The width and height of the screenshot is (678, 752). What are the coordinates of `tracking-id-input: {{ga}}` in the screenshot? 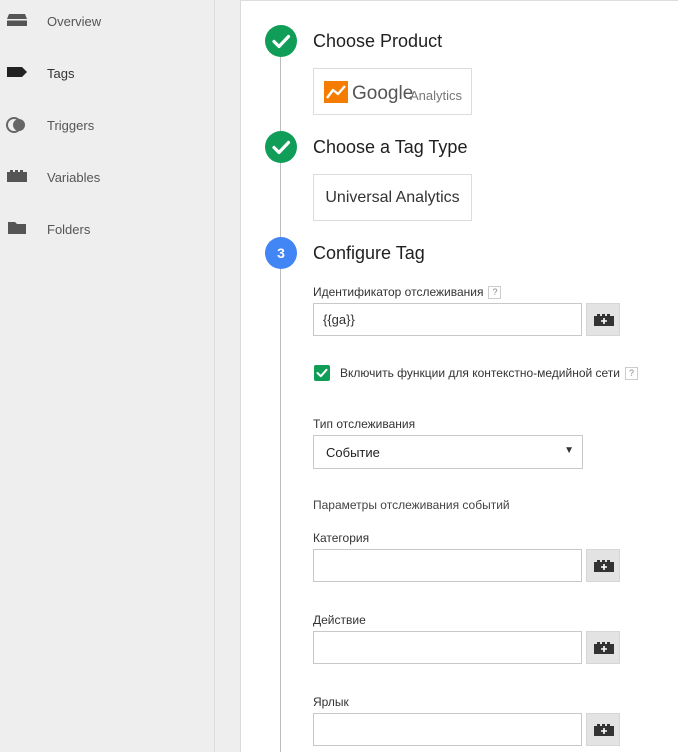 It's located at (447, 319).